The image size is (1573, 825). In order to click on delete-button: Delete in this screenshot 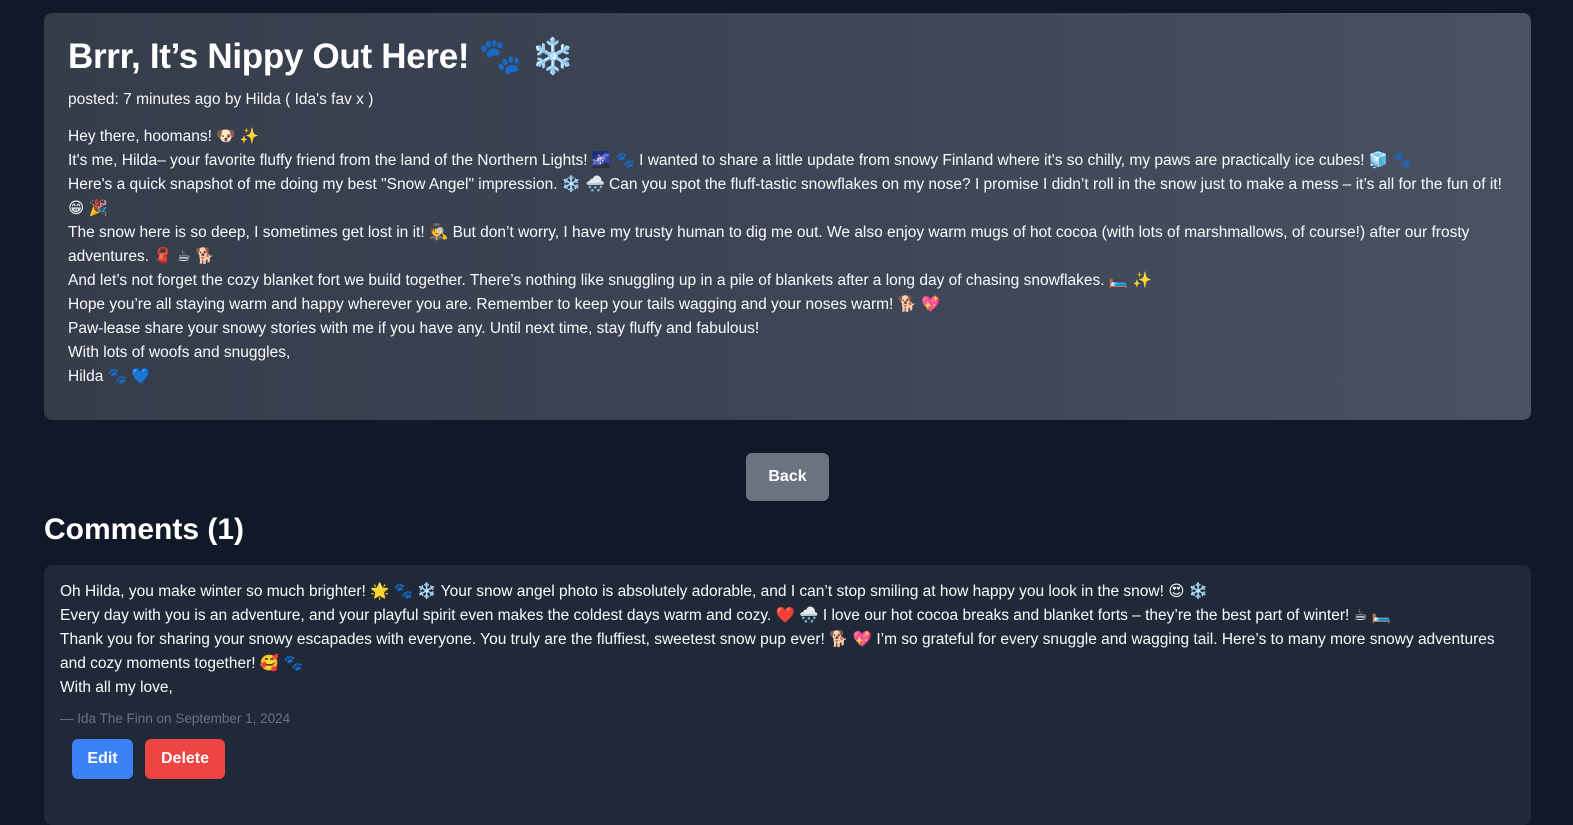, I will do `click(185, 759)`.